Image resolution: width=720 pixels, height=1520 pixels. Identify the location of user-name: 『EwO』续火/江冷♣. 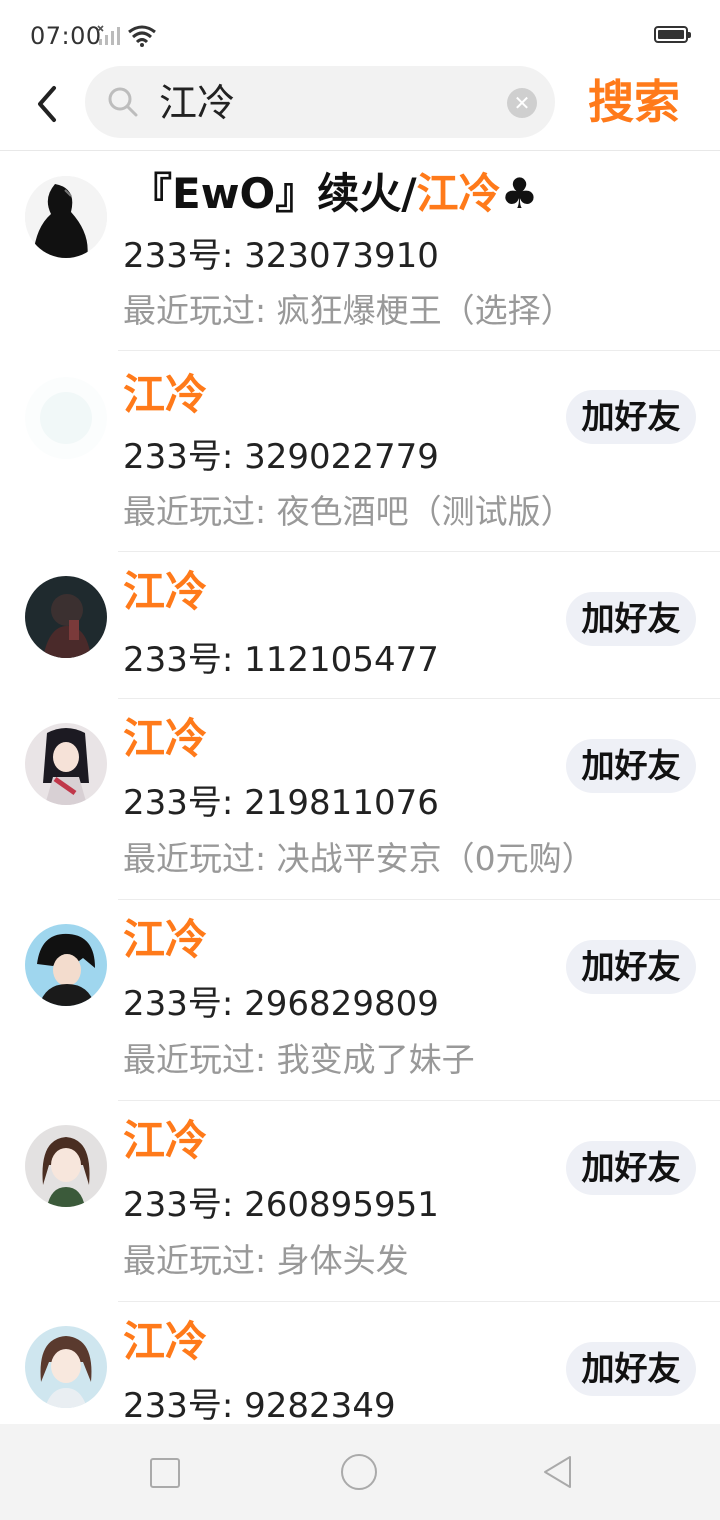
(334, 190).